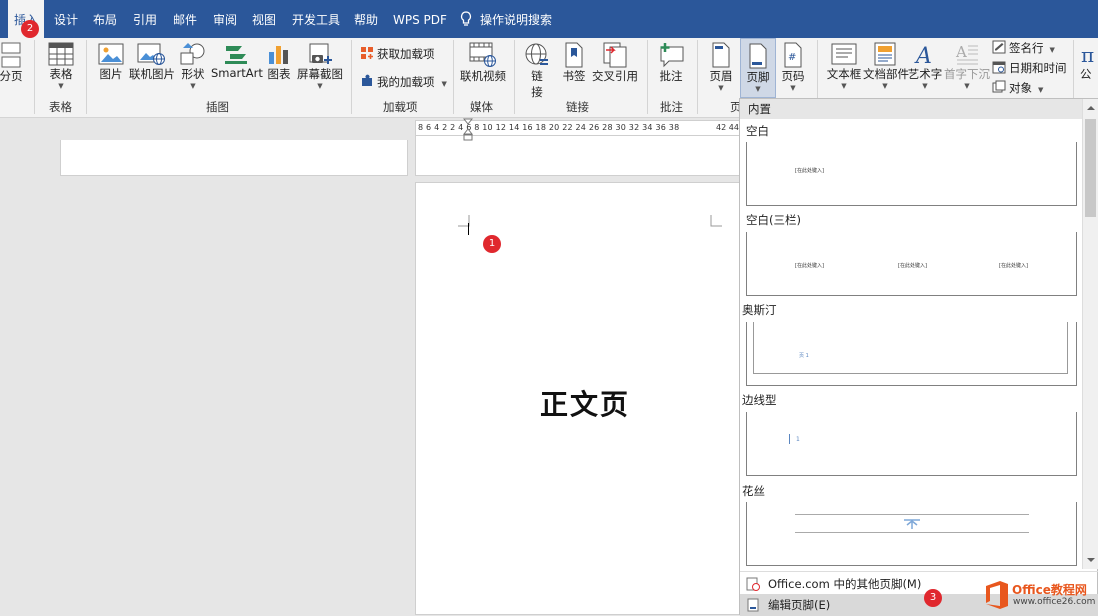 The image size is (1098, 616). I want to click on tab-layout: 布局, so click(105, 19).